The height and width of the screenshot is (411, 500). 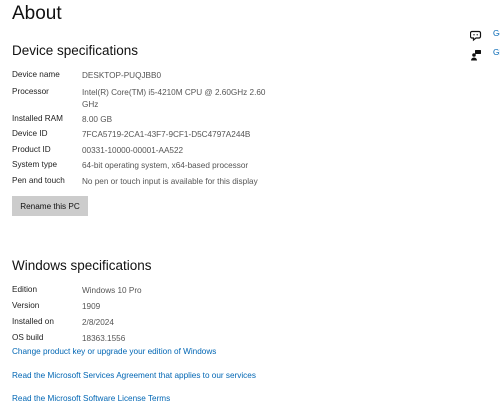 What do you see at coordinates (496, 52) in the screenshot?
I see `side-link-label: Gi` at bounding box center [496, 52].